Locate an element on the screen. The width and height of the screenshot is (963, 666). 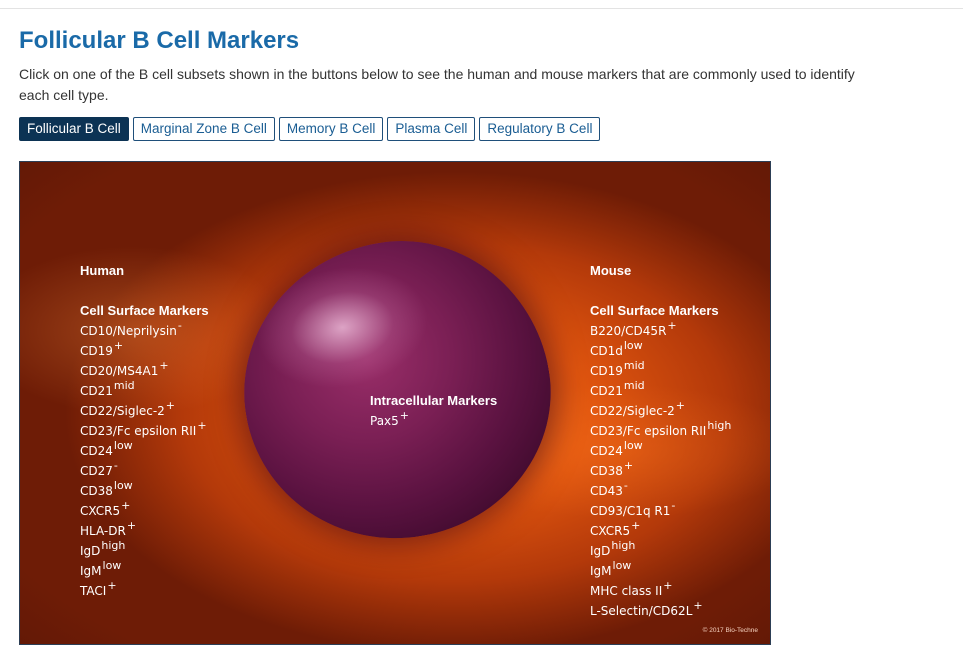
human-surface-heading: Cell Surface Markers is located at coordinates (144, 310).